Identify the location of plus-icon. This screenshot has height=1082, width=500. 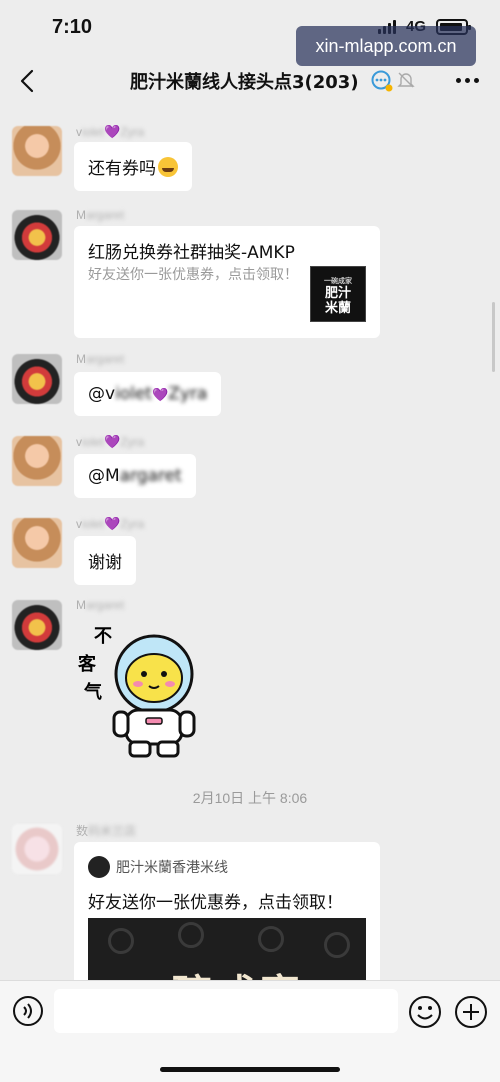
(471, 1012).